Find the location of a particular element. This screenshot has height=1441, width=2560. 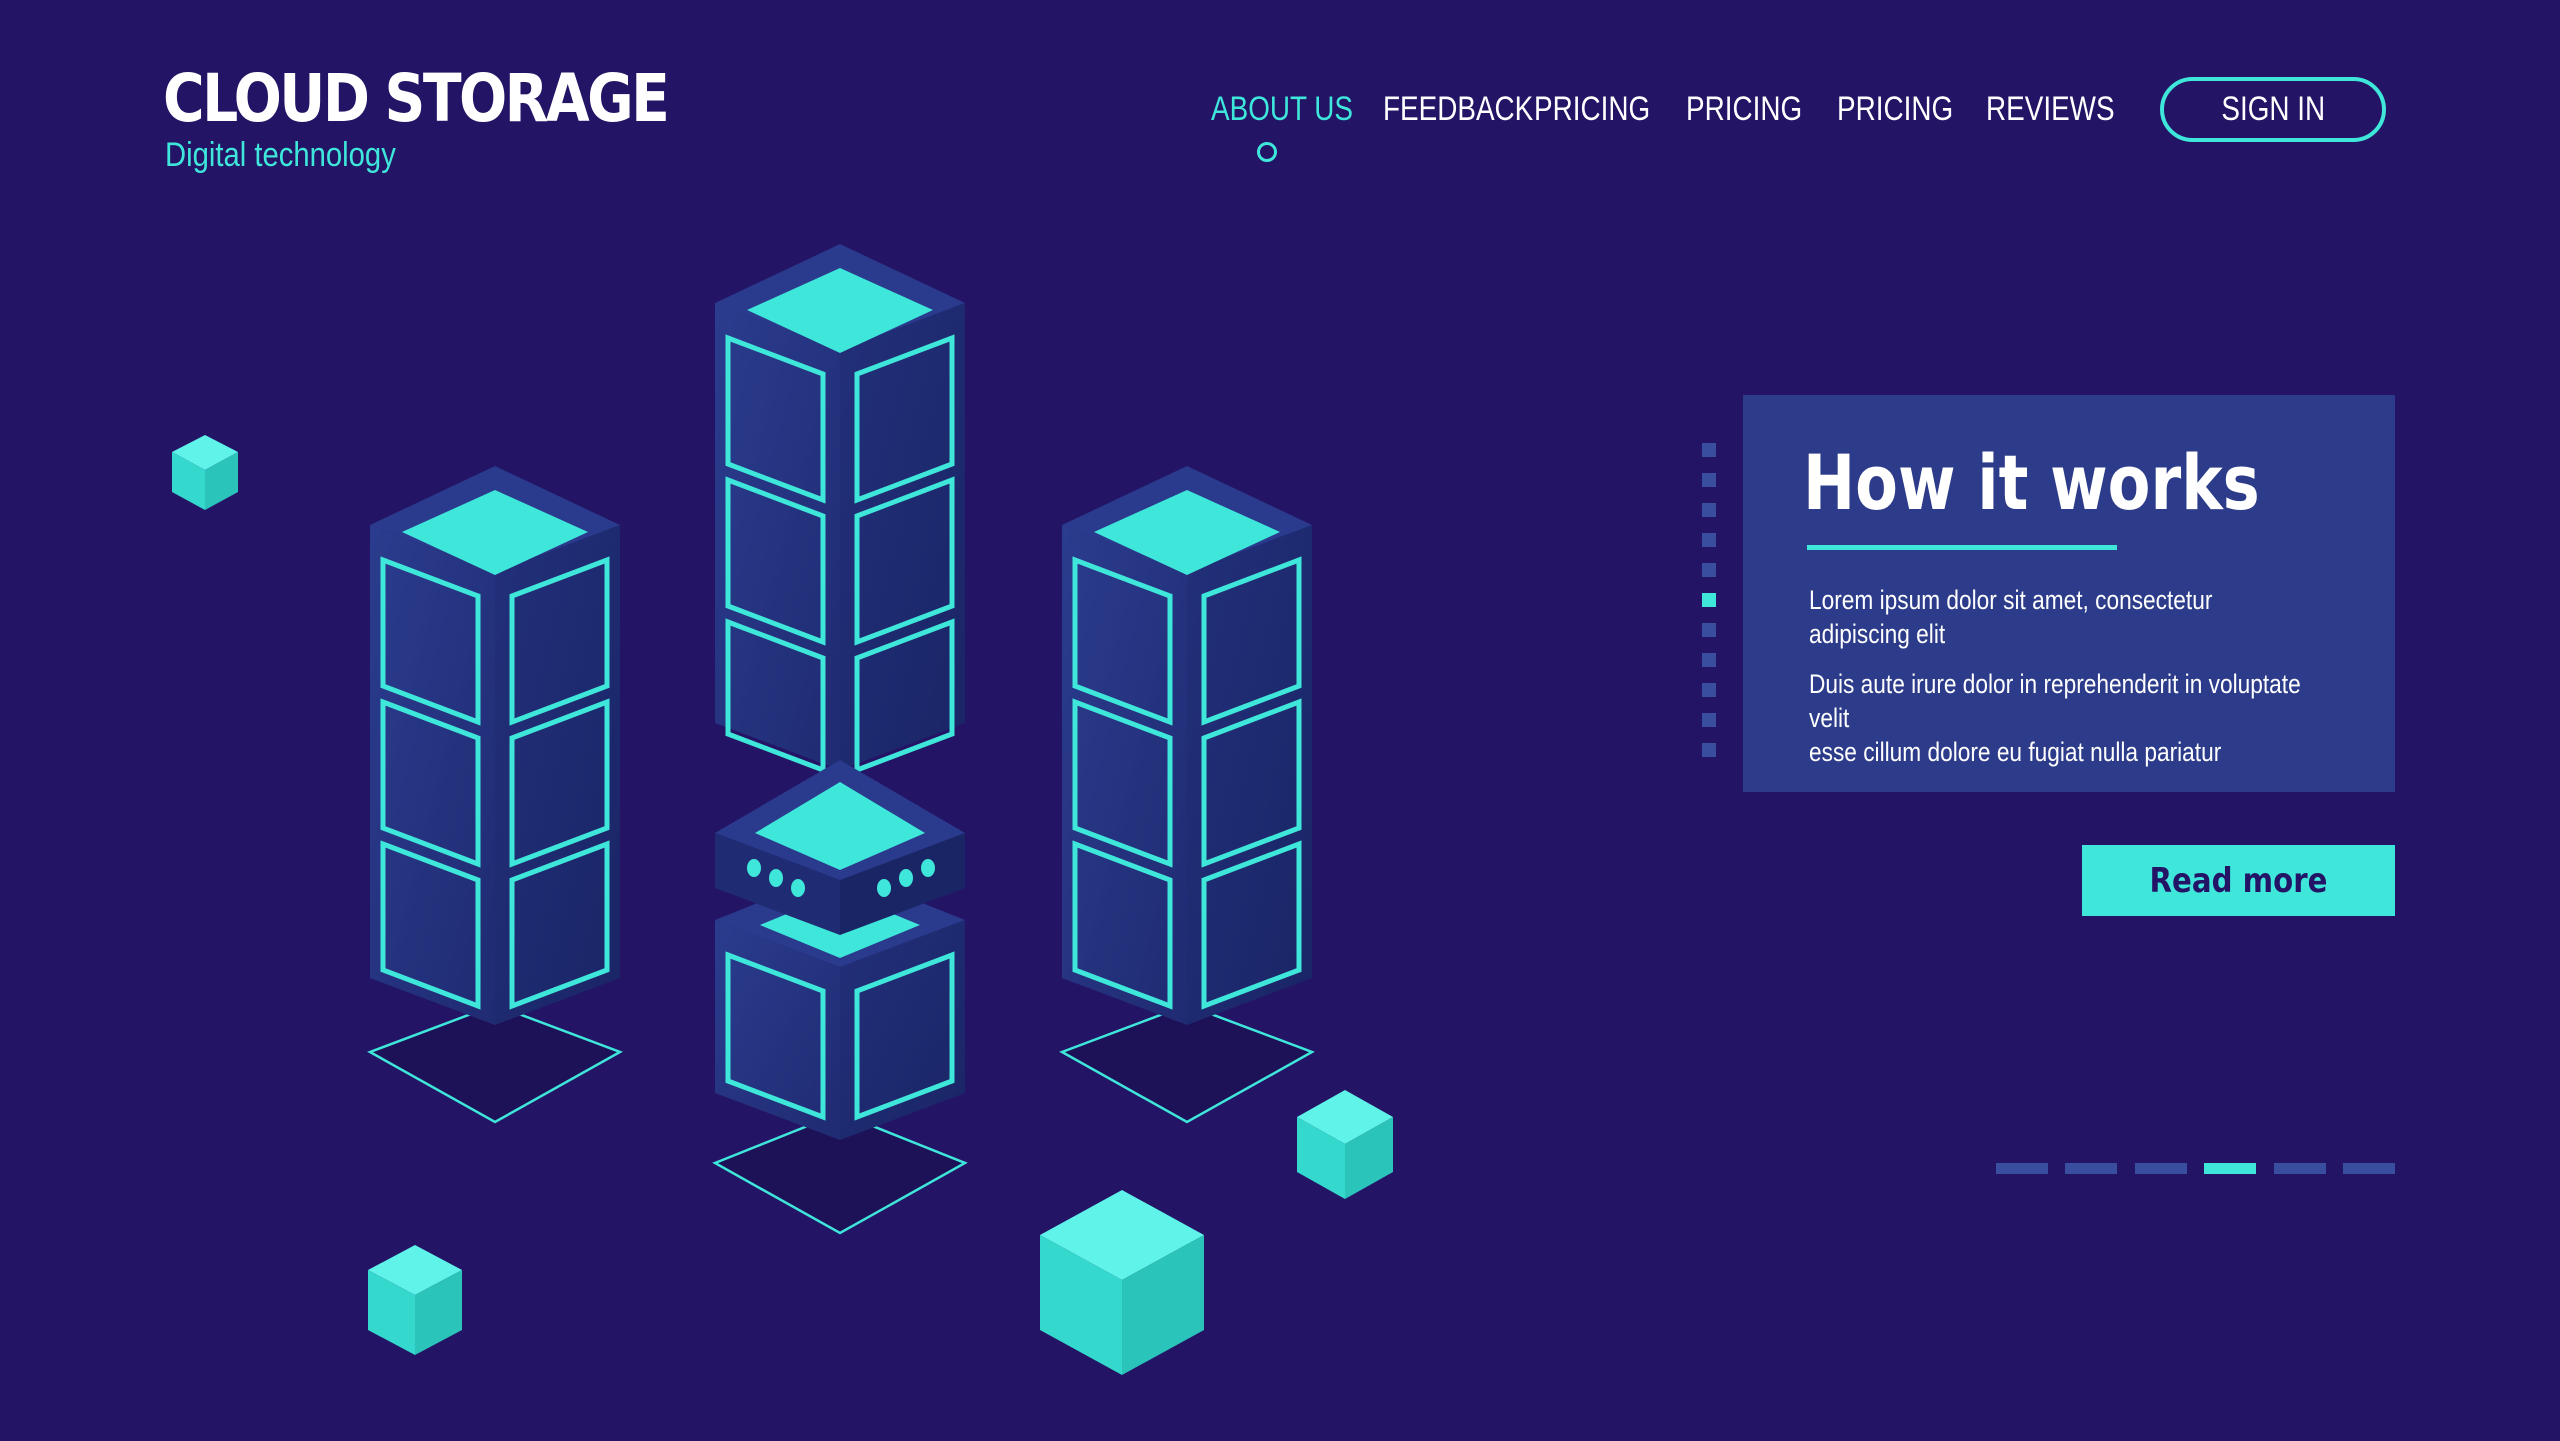

read-more-label: Read more is located at coordinates (2238, 880).